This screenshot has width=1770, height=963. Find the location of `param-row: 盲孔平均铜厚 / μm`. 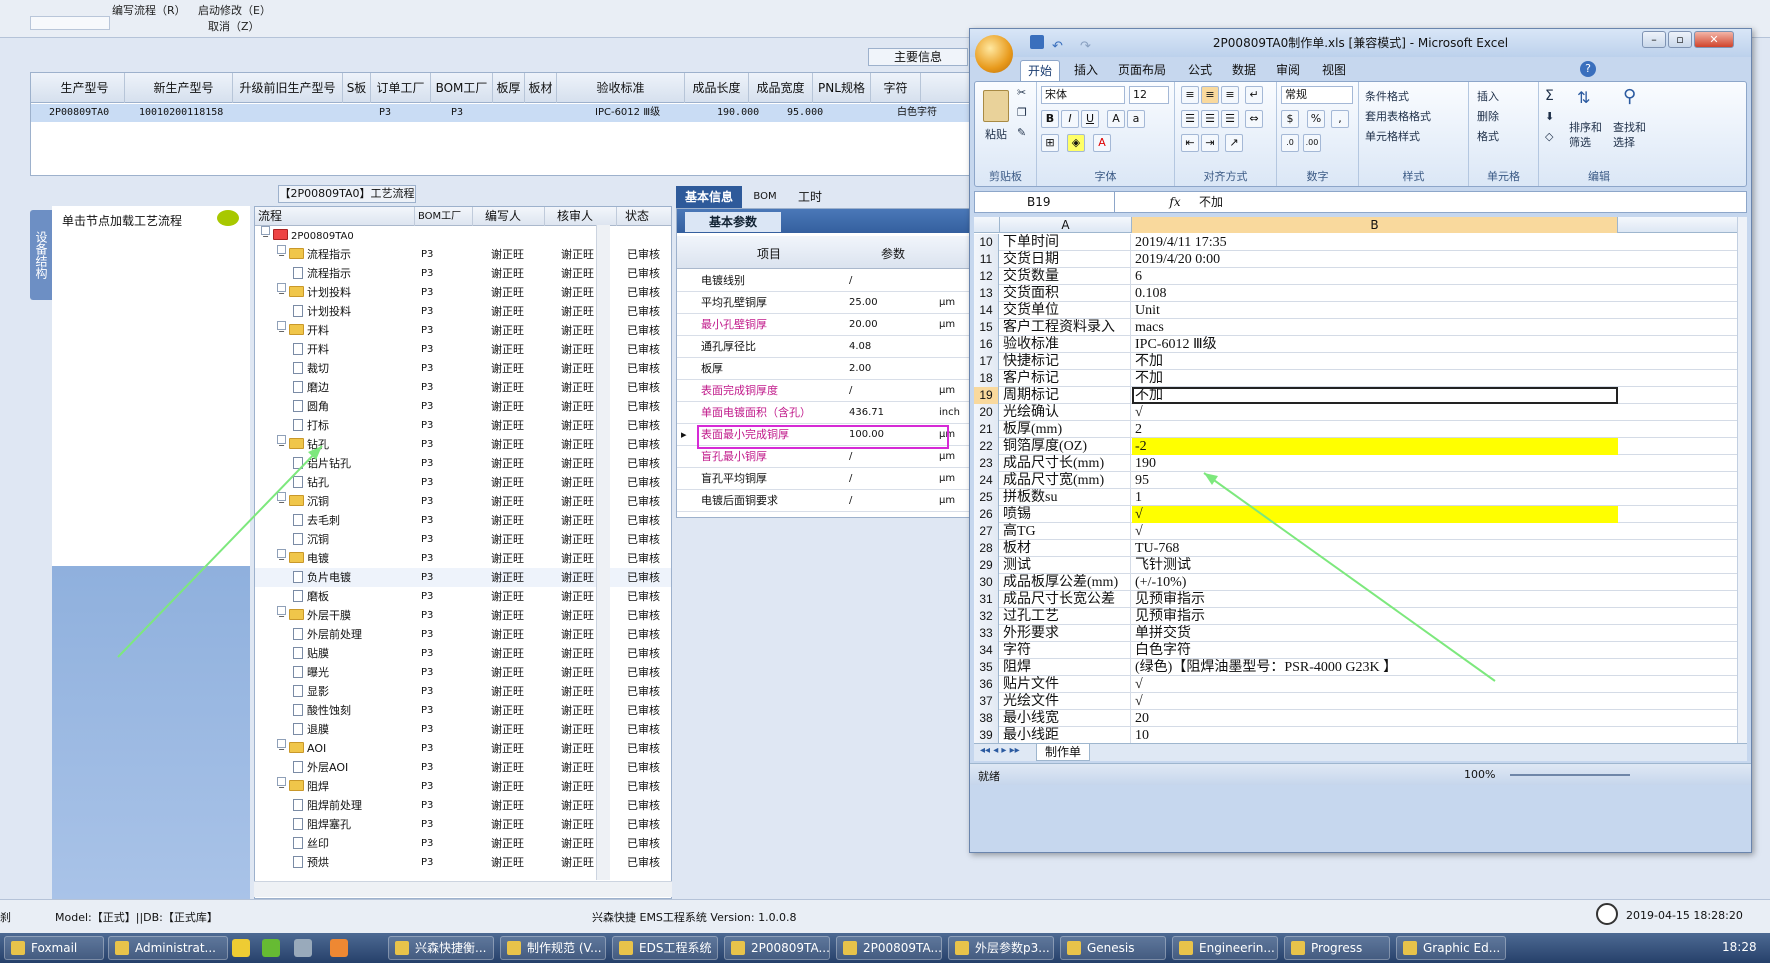

param-row: 盲孔平均铜厚 / μm is located at coordinates (826, 479).